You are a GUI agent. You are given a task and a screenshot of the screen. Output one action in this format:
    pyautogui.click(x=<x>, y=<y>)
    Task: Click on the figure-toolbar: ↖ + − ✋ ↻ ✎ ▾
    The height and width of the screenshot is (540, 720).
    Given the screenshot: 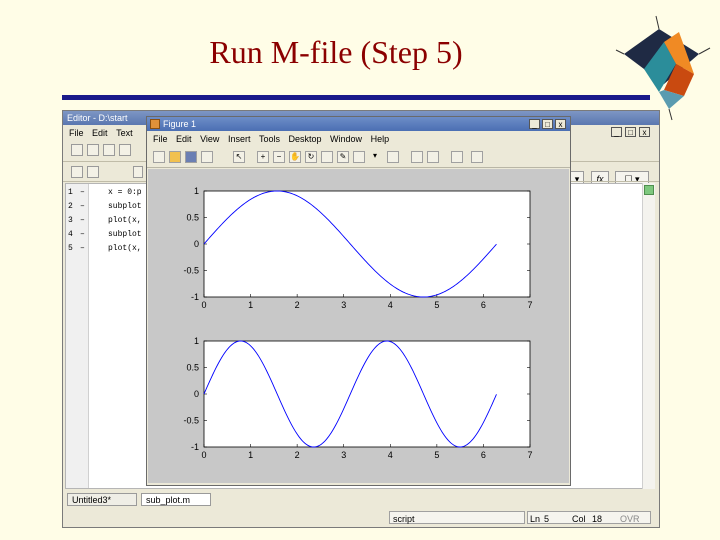 What is the action you would take?
    pyautogui.click(x=358, y=157)
    